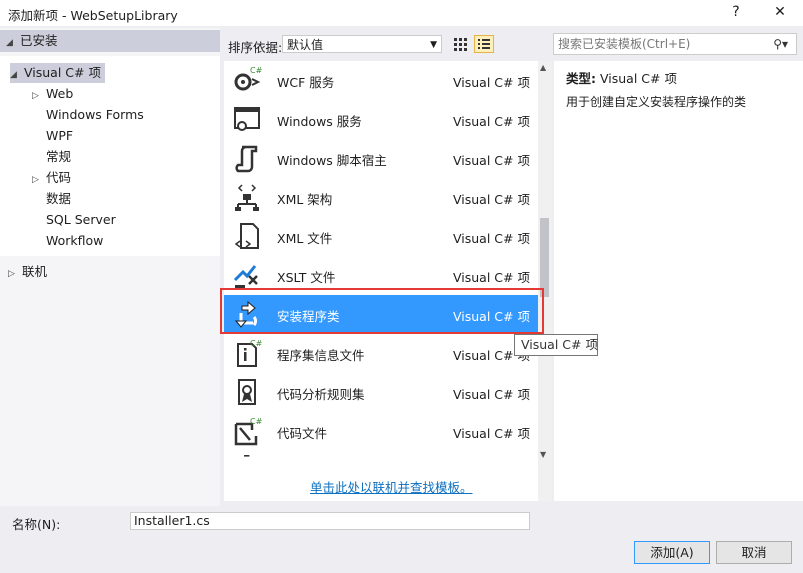 Image resolution: width=803 pixels, height=573 pixels. I want to click on template-name: 程序集信息文件, so click(321, 355).